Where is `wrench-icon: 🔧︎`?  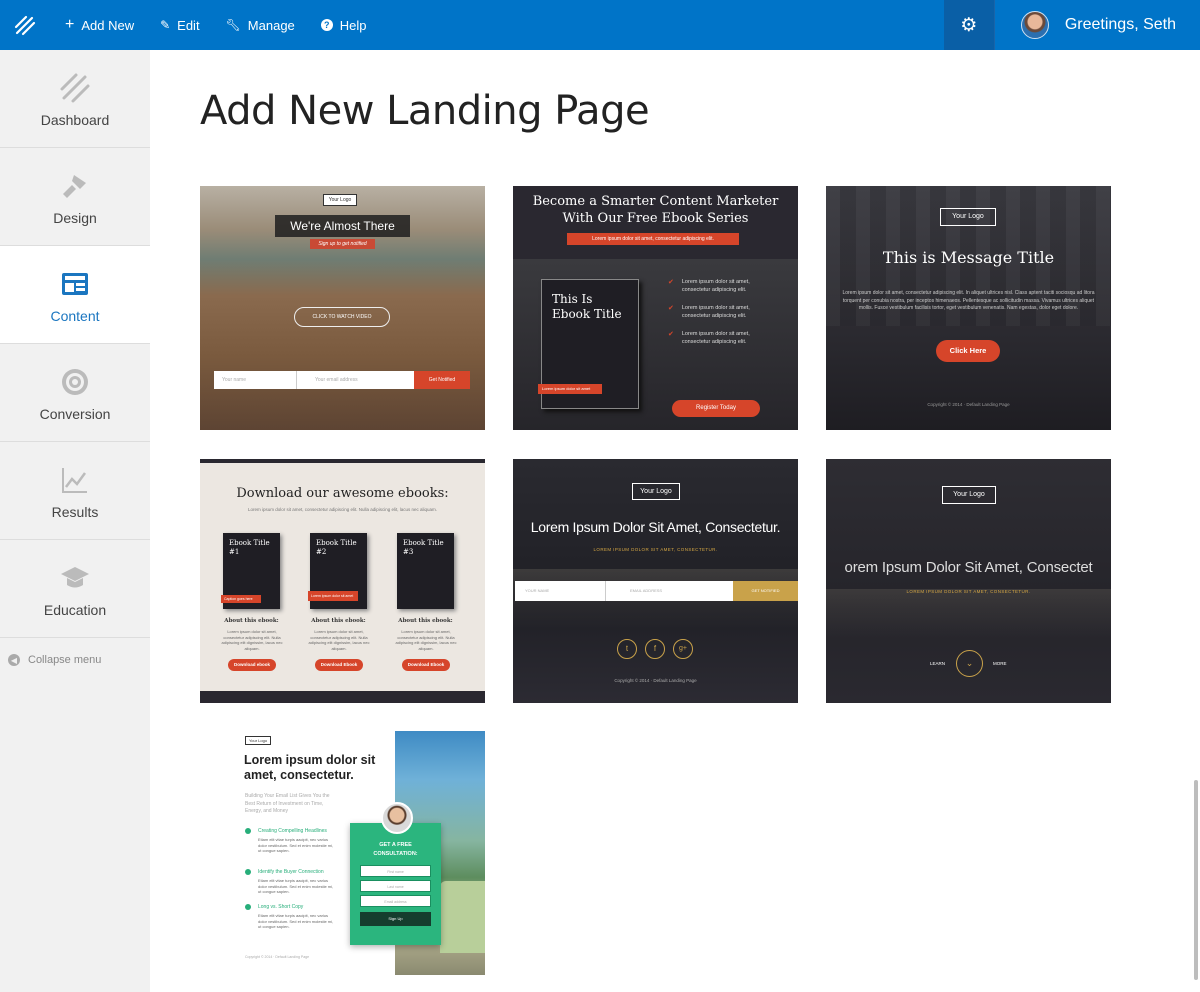
wrench-icon: 🔧︎ is located at coordinates (233, 25).